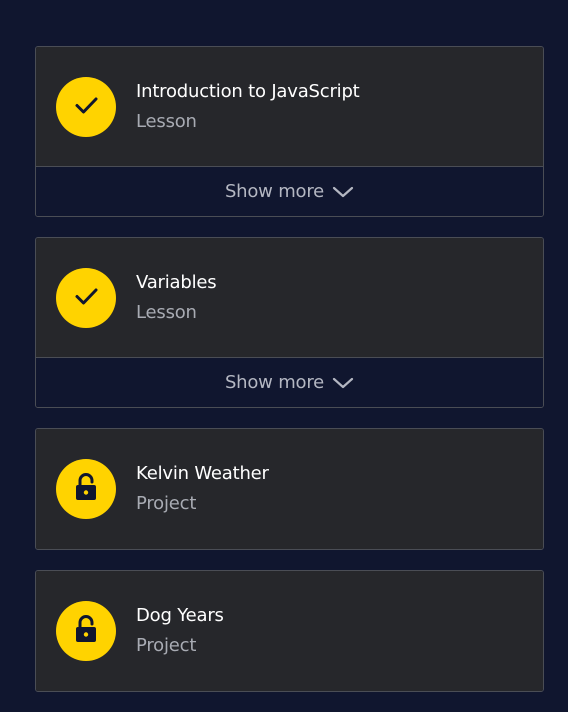 This screenshot has width=568, height=712. Describe the element at coordinates (202, 473) in the screenshot. I see `project-title: Kelvin Weather` at that location.